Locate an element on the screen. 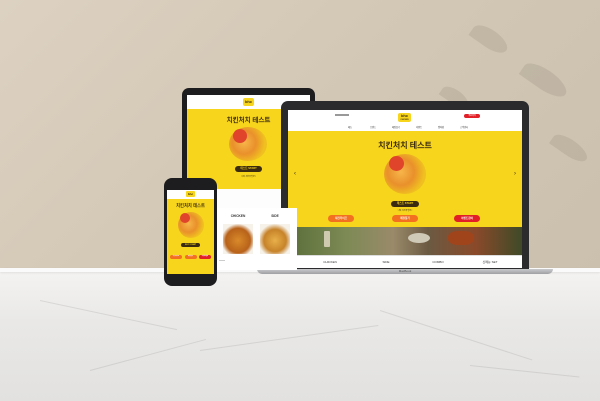 The width and height of the screenshot is (600, 401). category-bar: CHICKEN SIDE COMBO 신메뉴 SET is located at coordinates (405, 261).